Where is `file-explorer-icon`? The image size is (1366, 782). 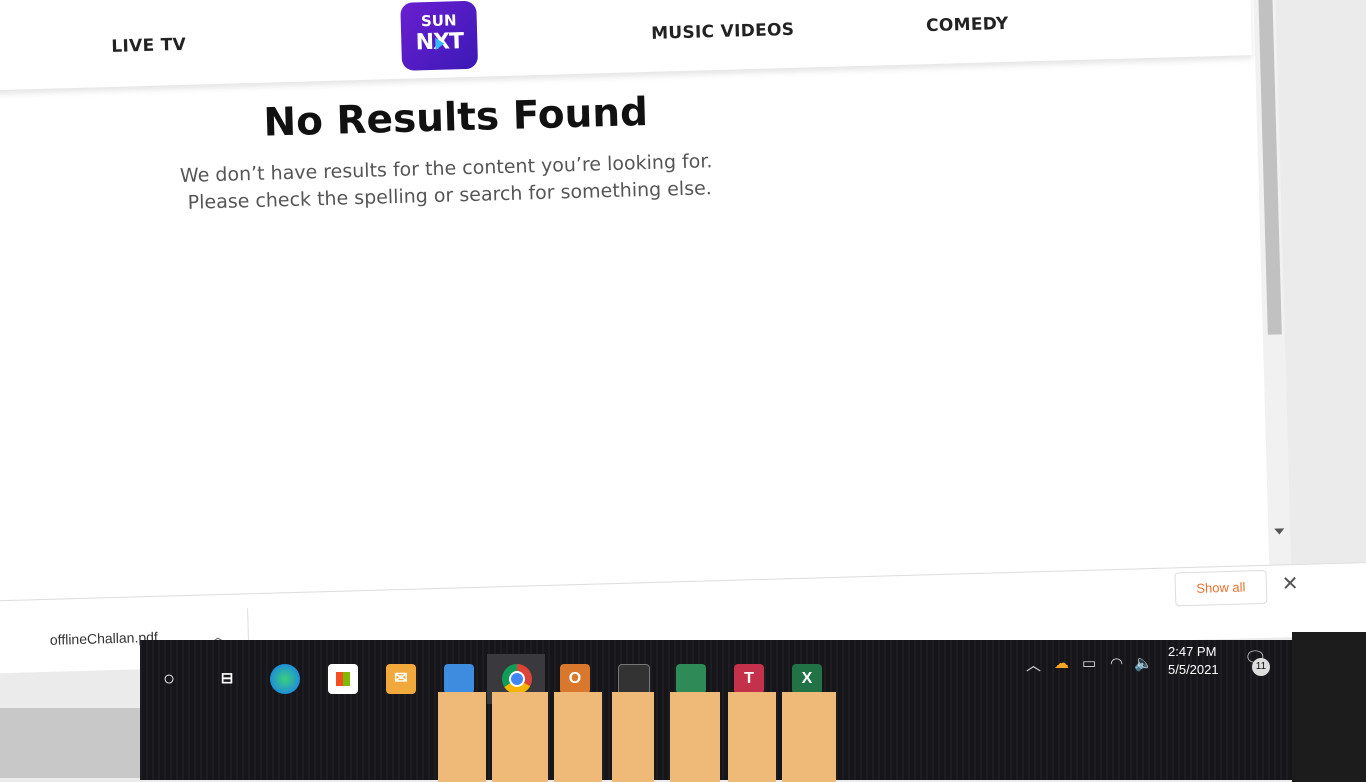
file-explorer-icon is located at coordinates (459, 679).